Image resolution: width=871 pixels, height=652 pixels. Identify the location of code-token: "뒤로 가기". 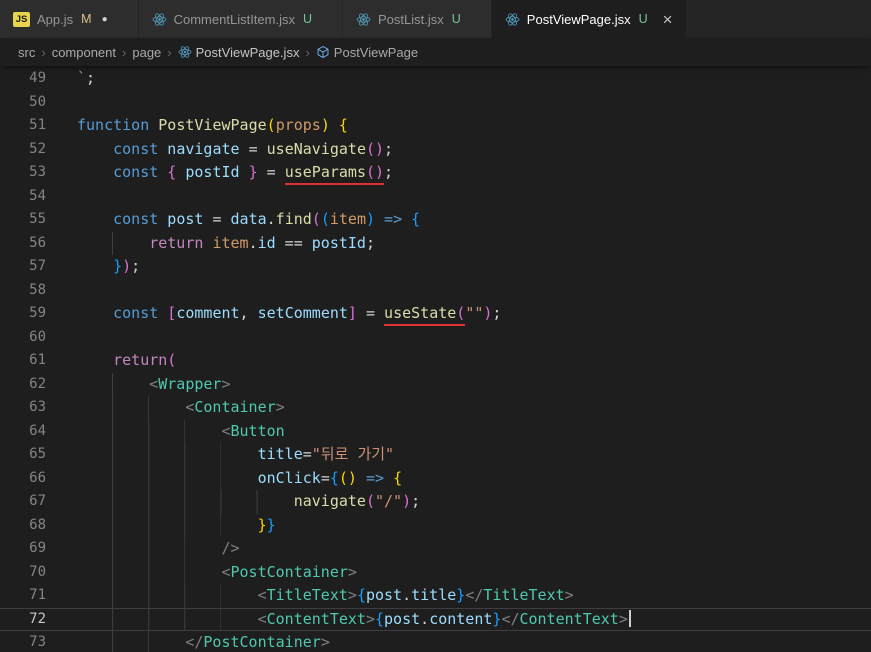
(353, 454).